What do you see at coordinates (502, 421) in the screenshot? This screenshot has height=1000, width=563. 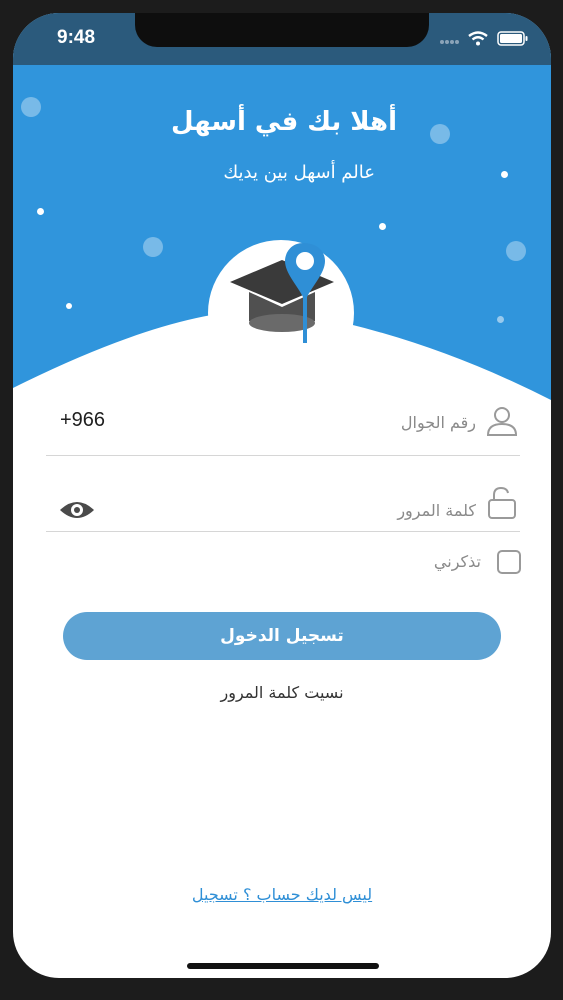 I see `user-icon` at bounding box center [502, 421].